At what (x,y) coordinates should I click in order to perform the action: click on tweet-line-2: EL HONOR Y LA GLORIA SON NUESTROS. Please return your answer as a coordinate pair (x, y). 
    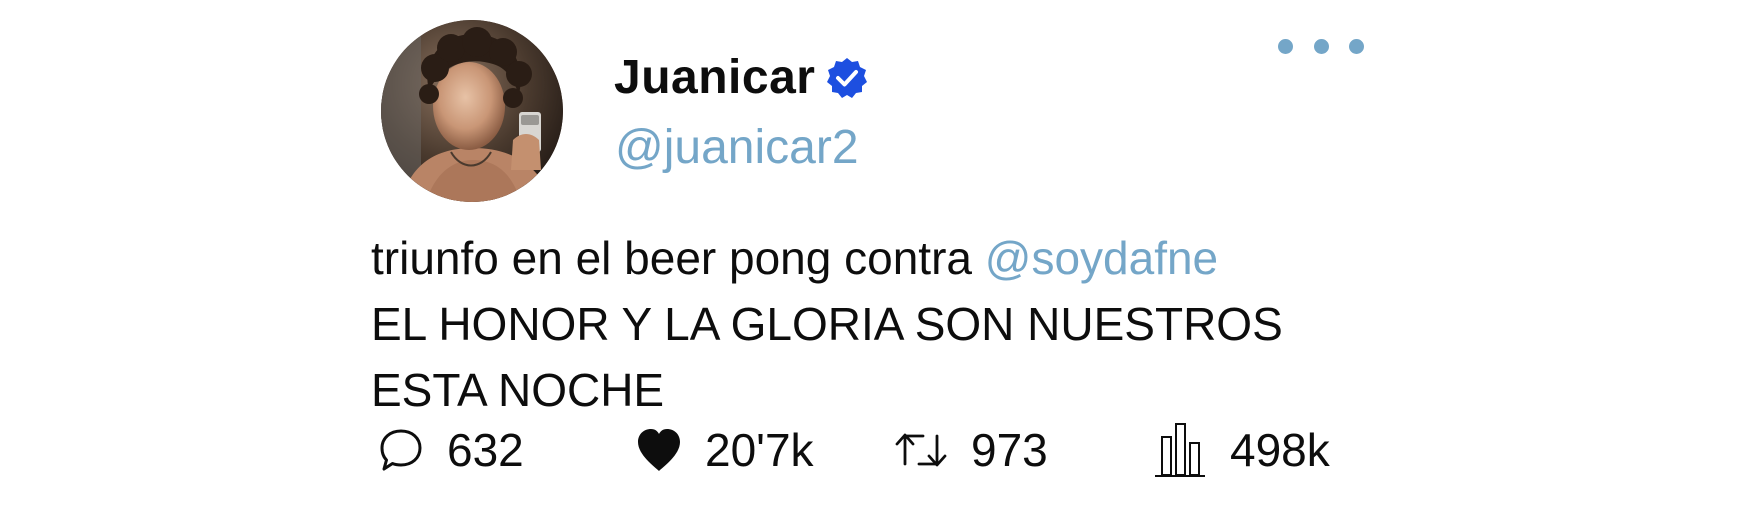
    Looking at the image, I should click on (827, 324).